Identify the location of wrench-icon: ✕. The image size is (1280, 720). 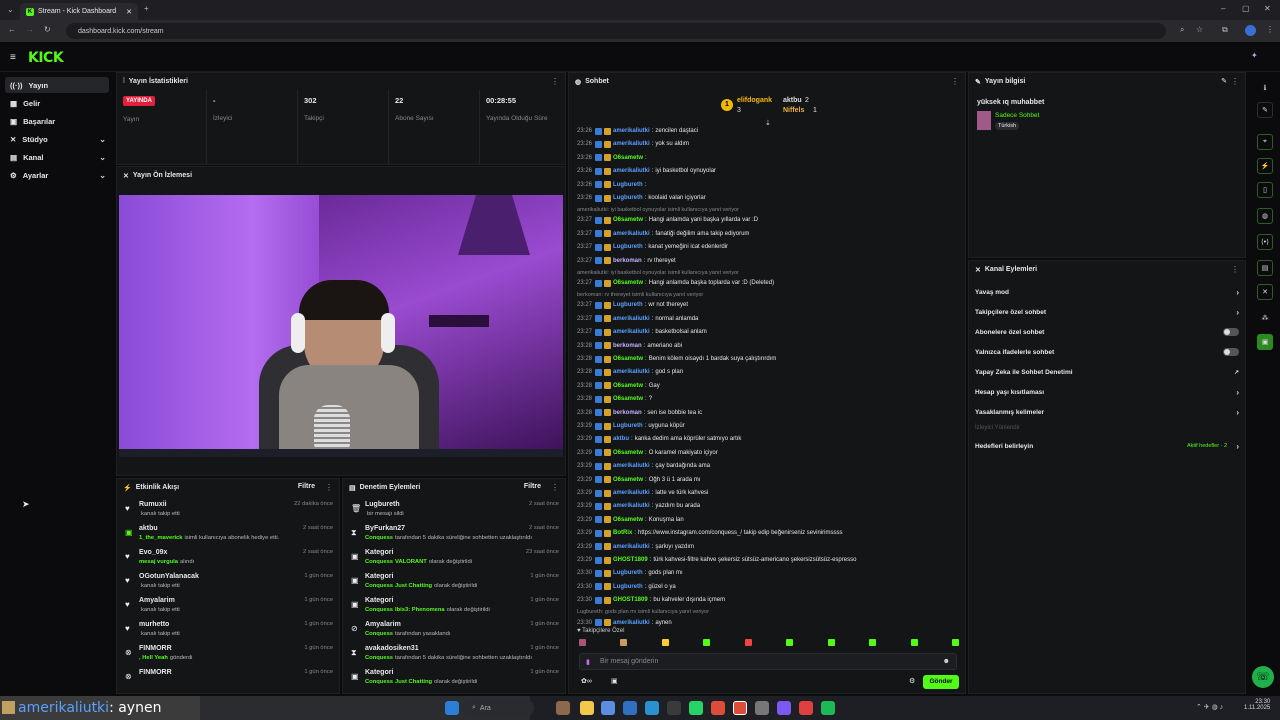
(1265, 292).